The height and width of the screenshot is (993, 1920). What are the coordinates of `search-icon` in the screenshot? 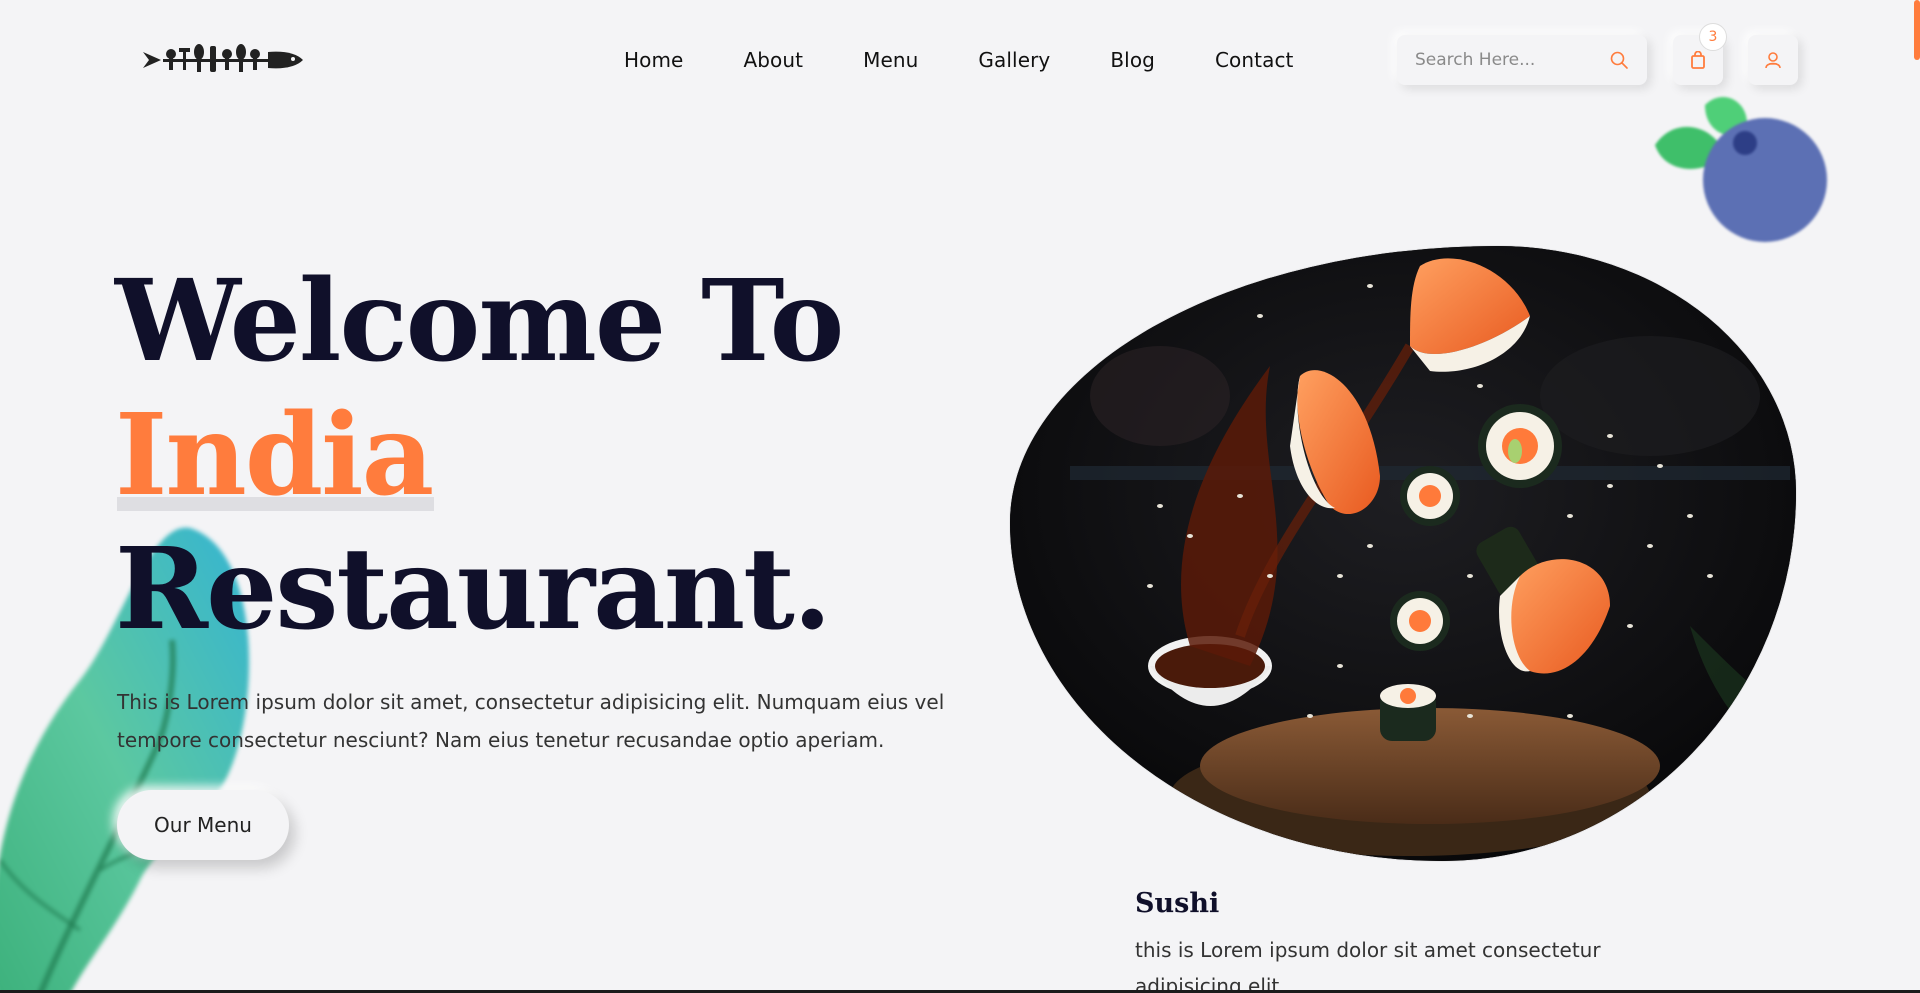 It's located at (1619, 60).